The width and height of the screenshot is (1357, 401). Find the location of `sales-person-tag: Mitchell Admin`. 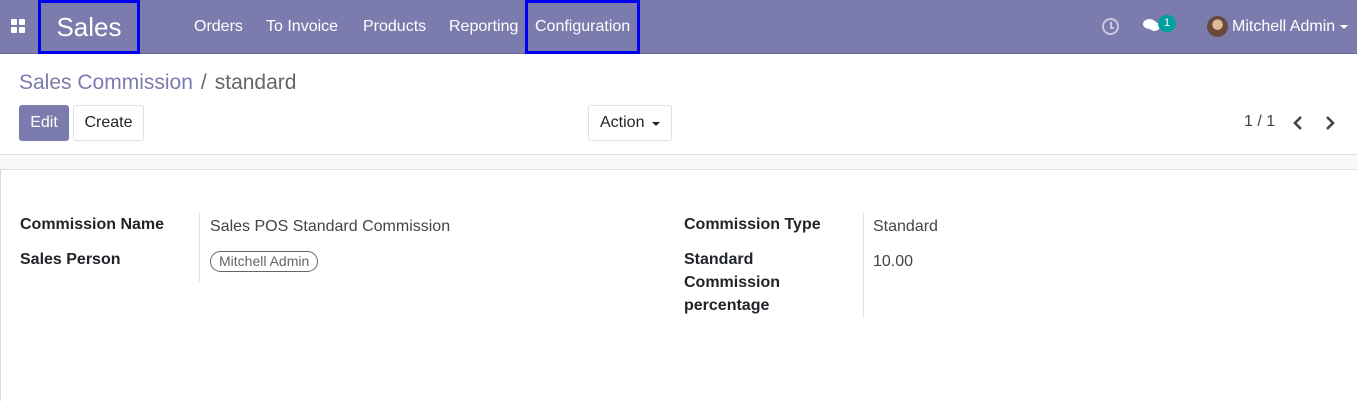

sales-person-tag: Mitchell Admin is located at coordinates (264, 261).